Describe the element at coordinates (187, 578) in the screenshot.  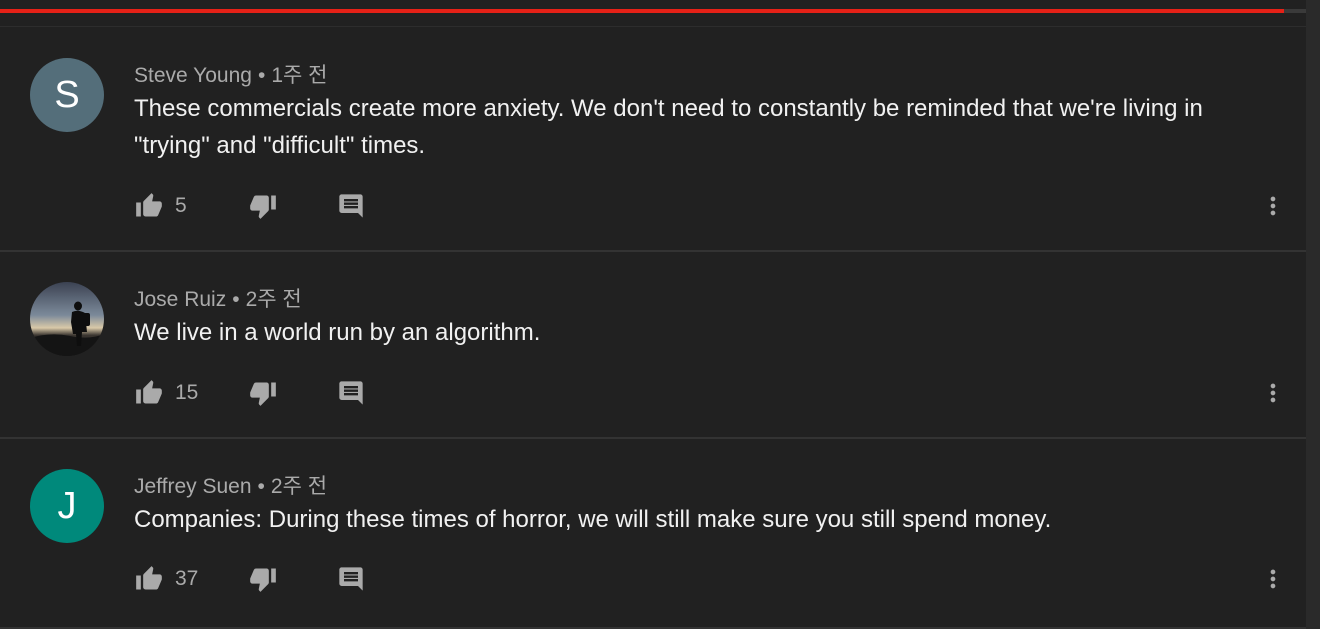
I see `like-count: 37` at that location.